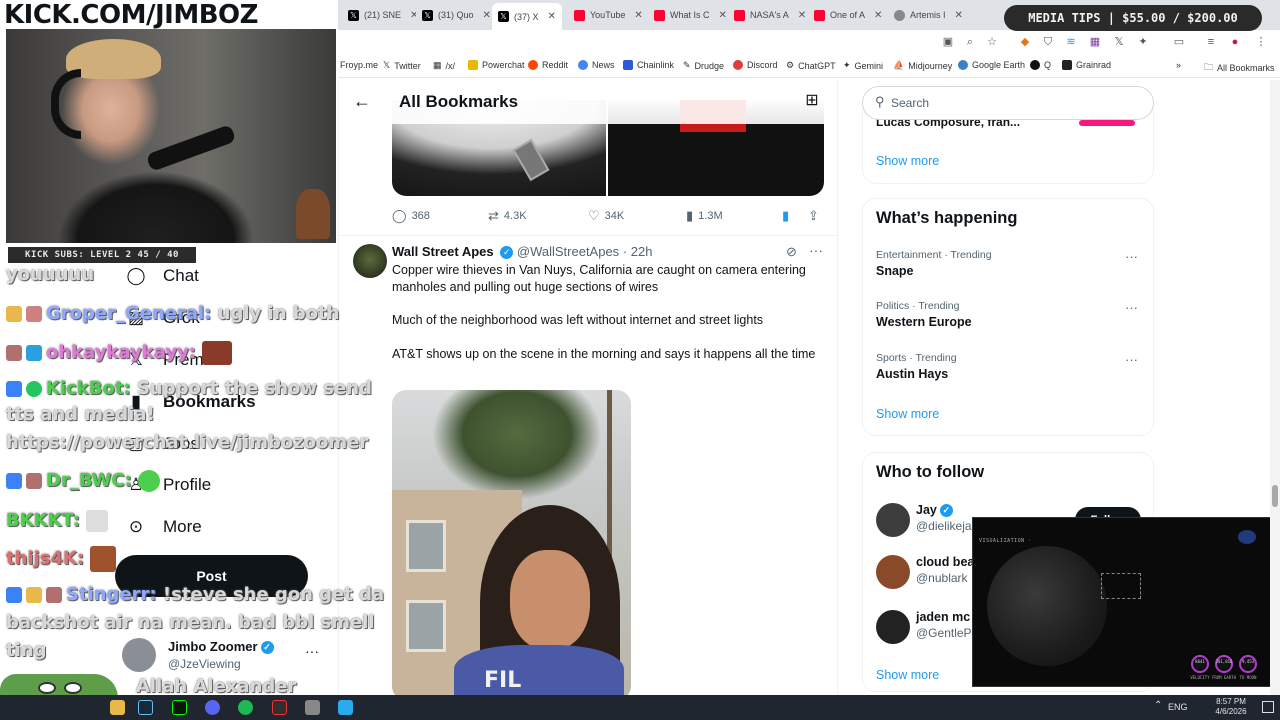 This screenshot has width=1280, height=720. What do you see at coordinates (1178, 65) in the screenshot?
I see `chevron-right-icon: »` at bounding box center [1178, 65].